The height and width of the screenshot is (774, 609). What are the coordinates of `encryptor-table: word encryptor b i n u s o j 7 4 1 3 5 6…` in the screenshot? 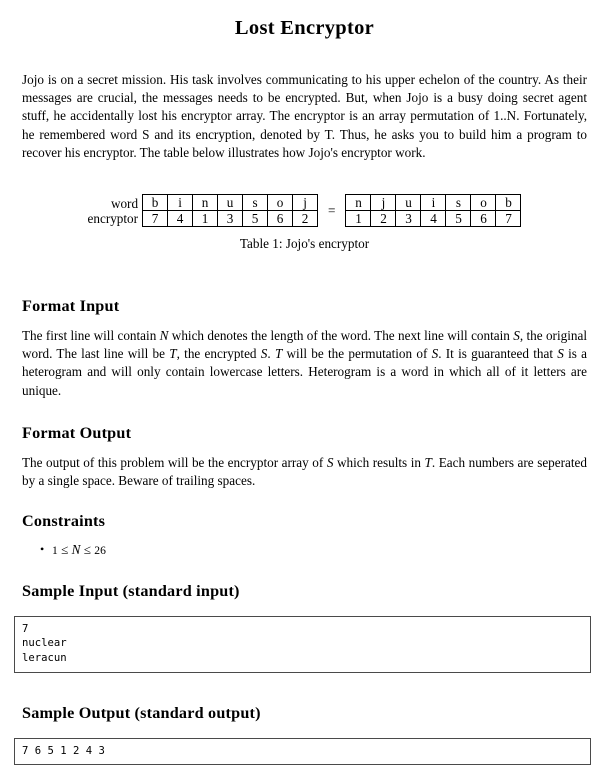 It's located at (304, 210).